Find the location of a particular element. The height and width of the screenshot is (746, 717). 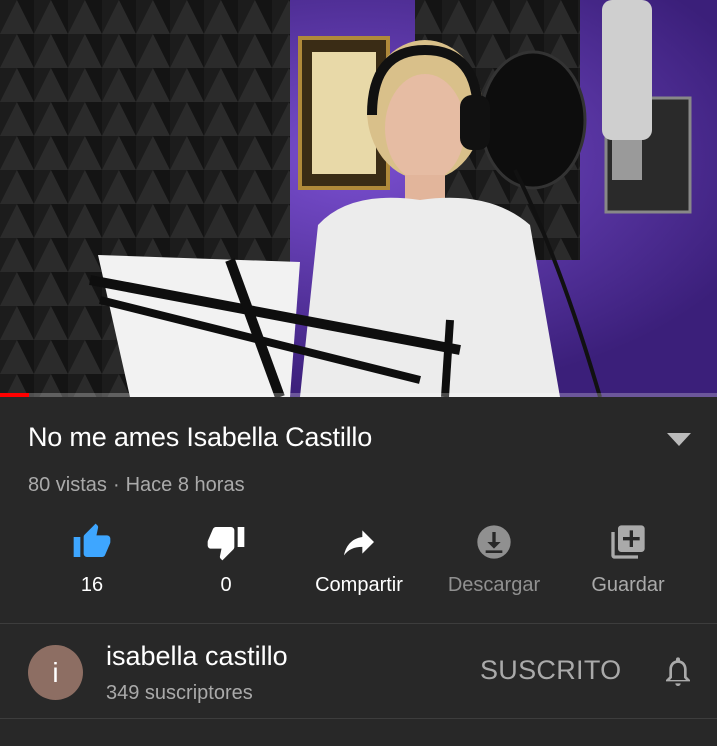

share-button: Compartir is located at coordinates (359, 562).